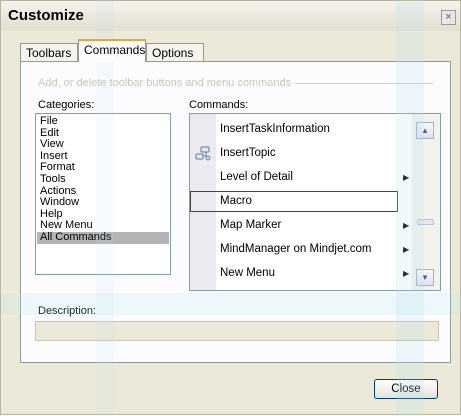 The image size is (461, 416). Describe the element at coordinates (237, 331) in the screenshot. I see `description-field` at that location.